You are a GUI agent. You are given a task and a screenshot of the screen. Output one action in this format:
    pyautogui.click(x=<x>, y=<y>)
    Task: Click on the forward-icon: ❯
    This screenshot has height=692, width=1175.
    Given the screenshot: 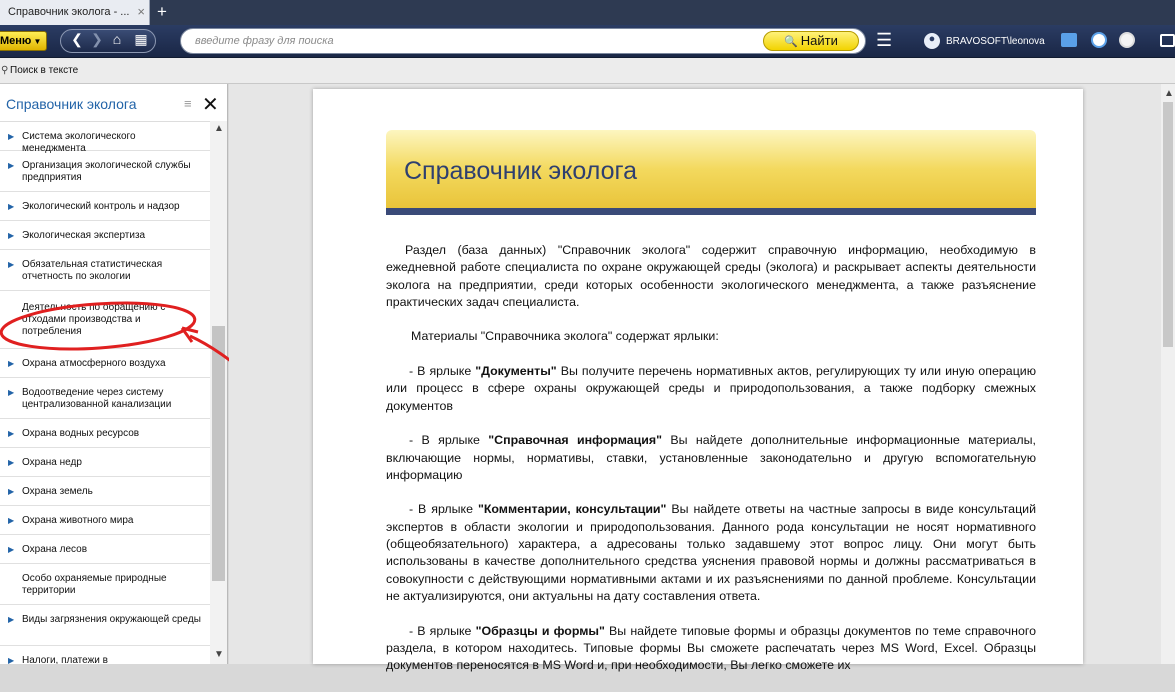 What is the action you would take?
    pyautogui.click(x=97, y=39)
    